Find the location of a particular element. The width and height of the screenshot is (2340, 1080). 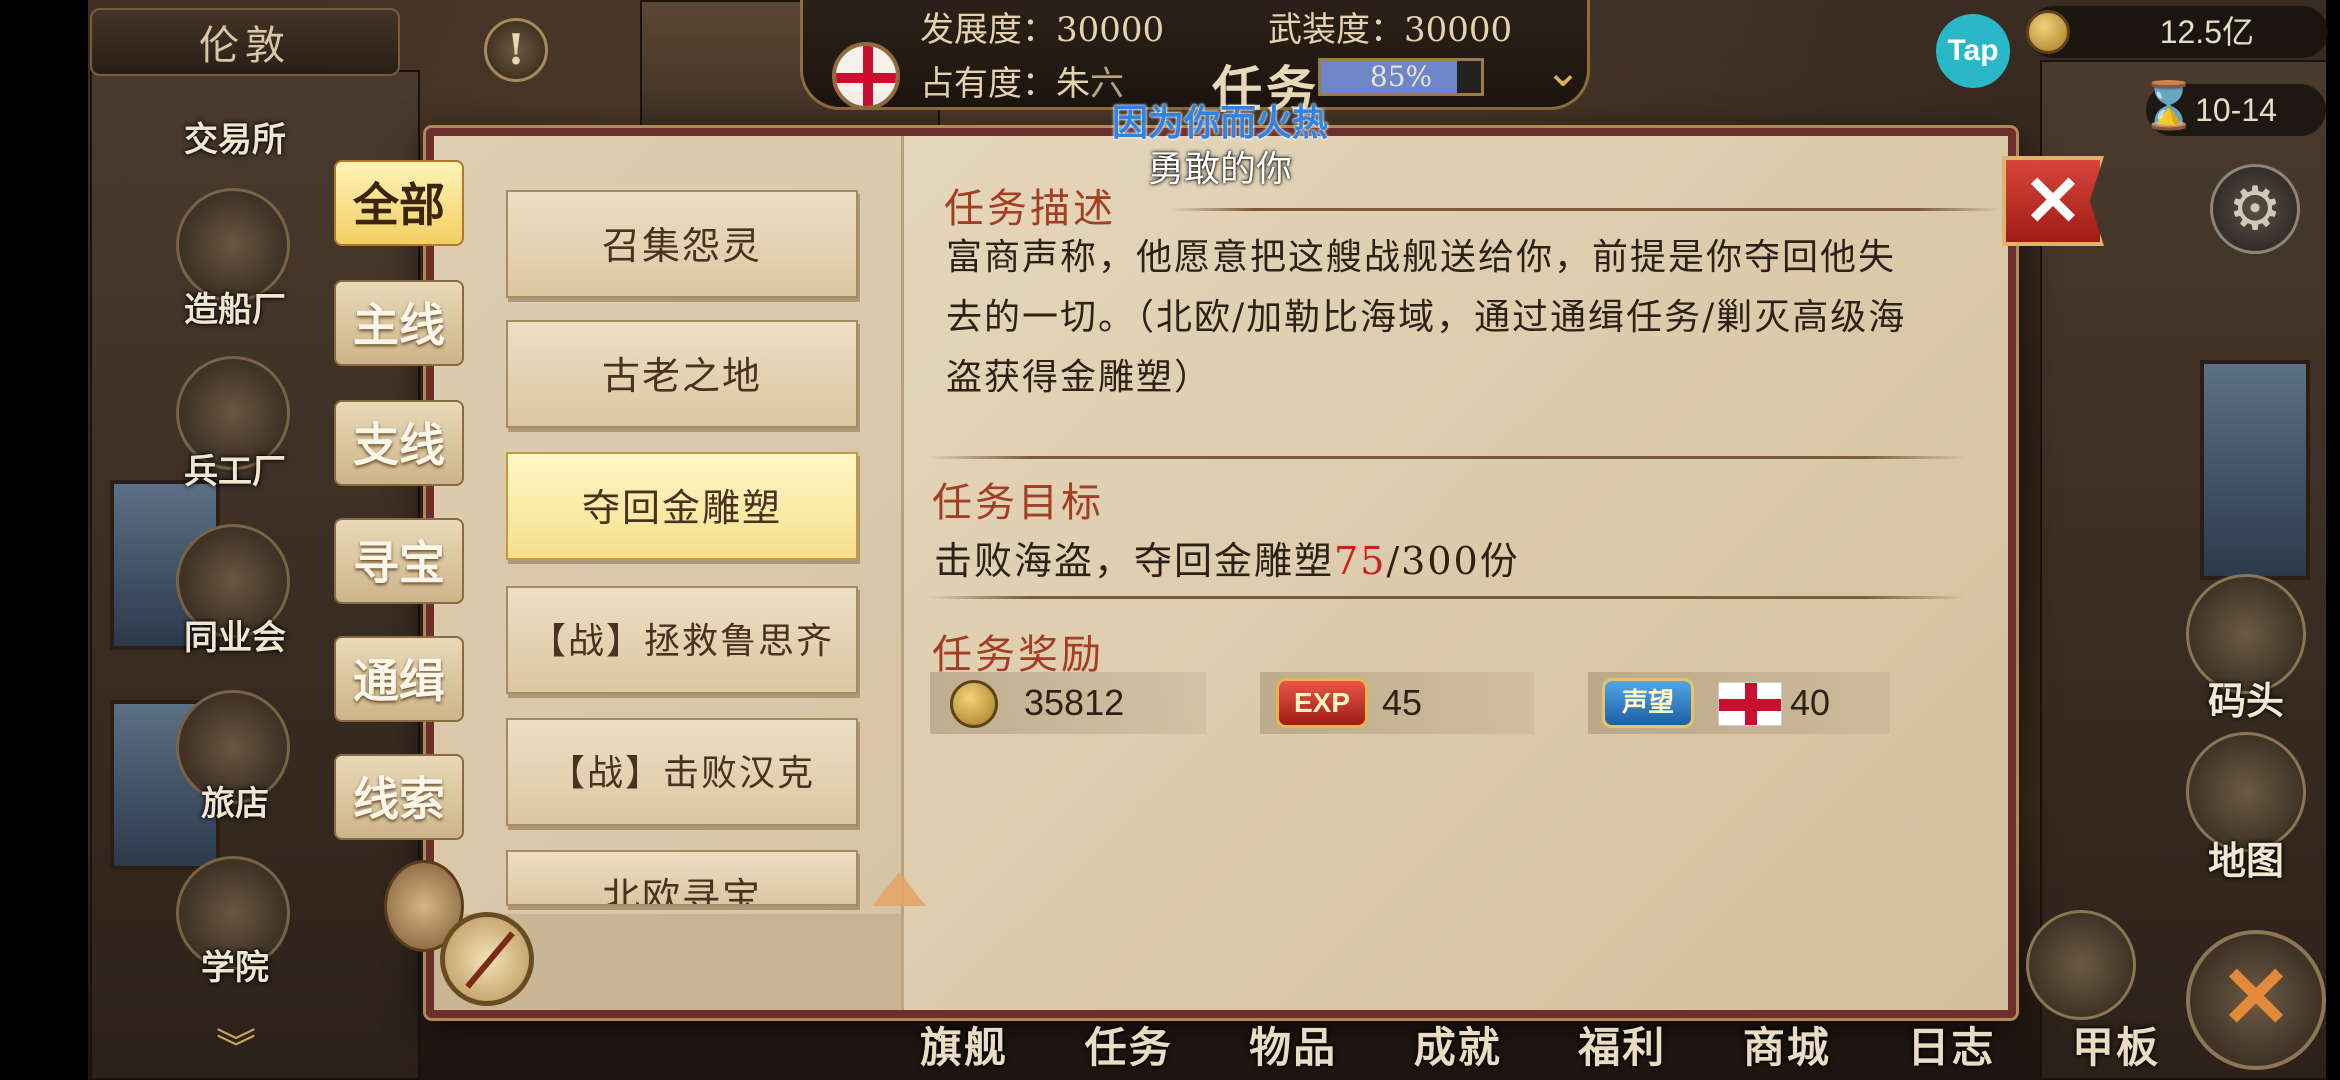

nav-dock: 码头 is located at coordinates (2246, 697).